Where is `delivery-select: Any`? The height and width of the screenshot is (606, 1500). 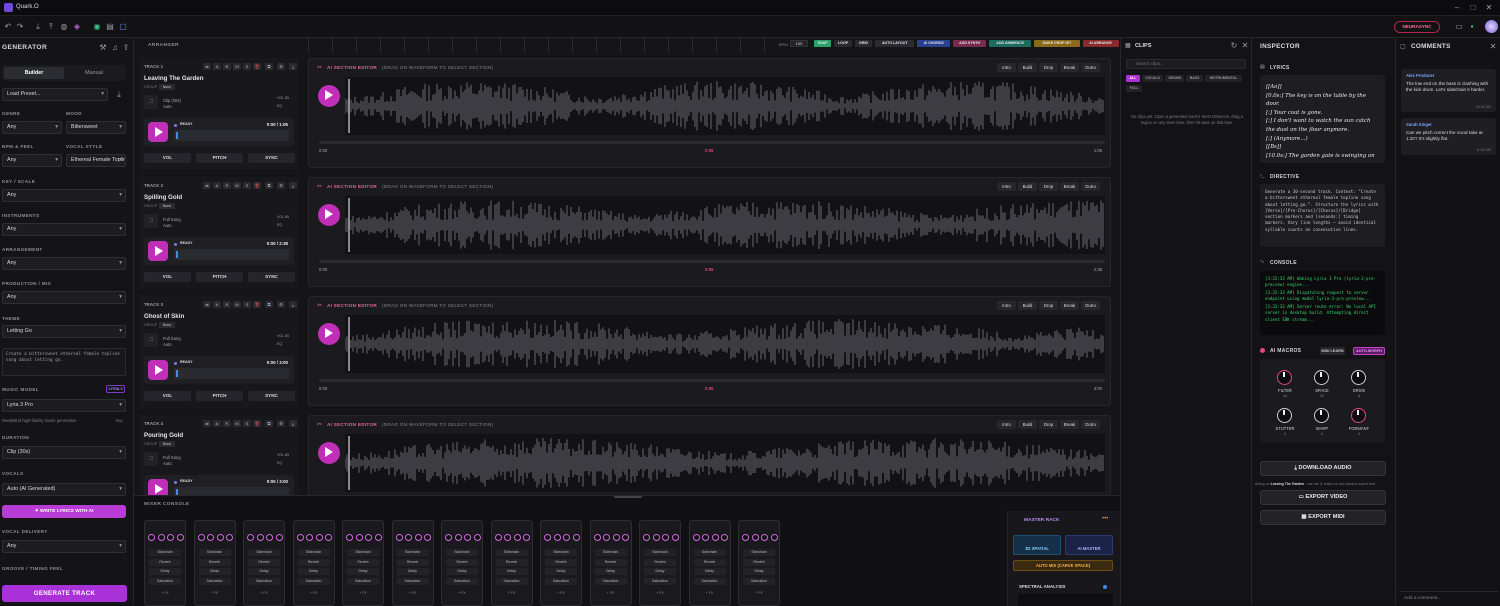 delivery-select: Any is located at coordinates (64, 546).